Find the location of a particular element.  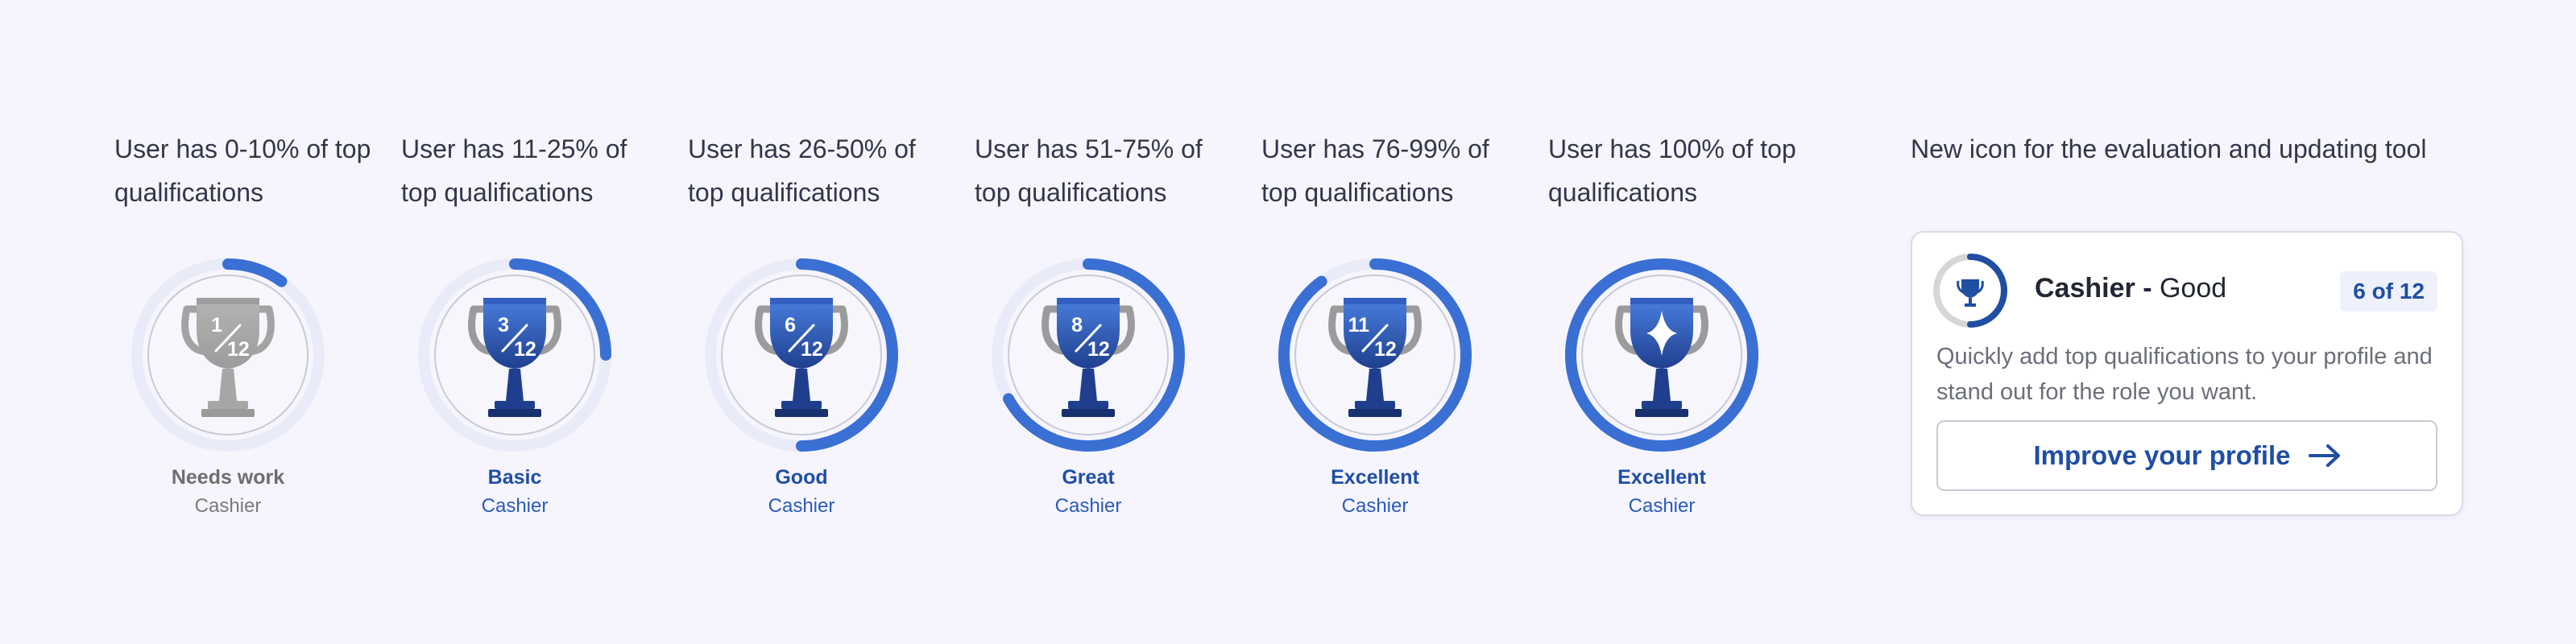

qualification-badge: 3 12 is located at coordinates (515, 355).